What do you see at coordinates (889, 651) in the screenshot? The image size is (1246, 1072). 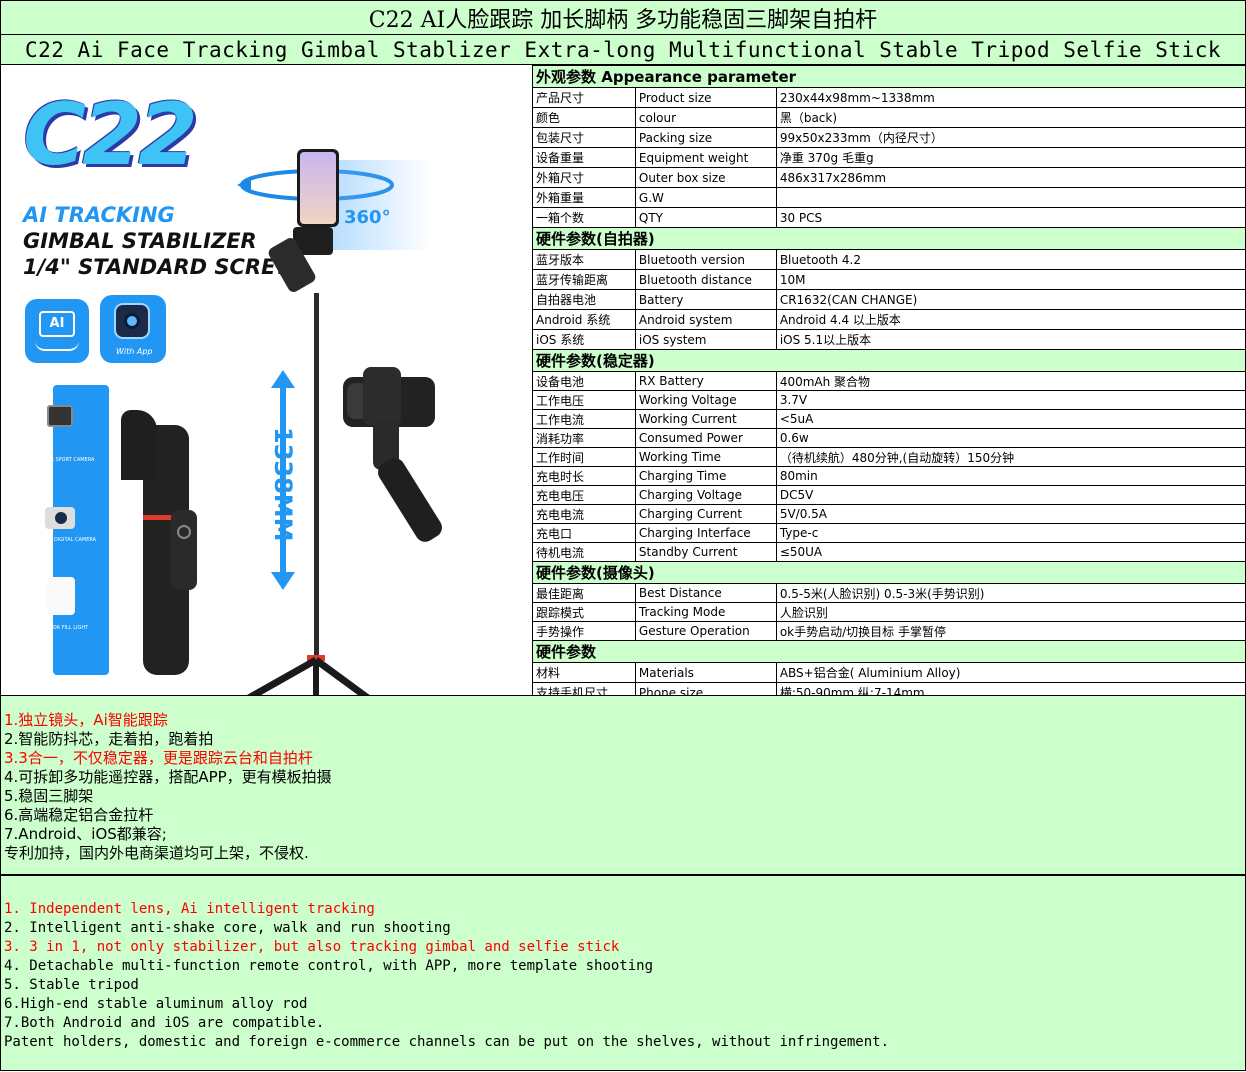 I see `section-hw-general: 硬件参数` at bounding box center [889, 651].